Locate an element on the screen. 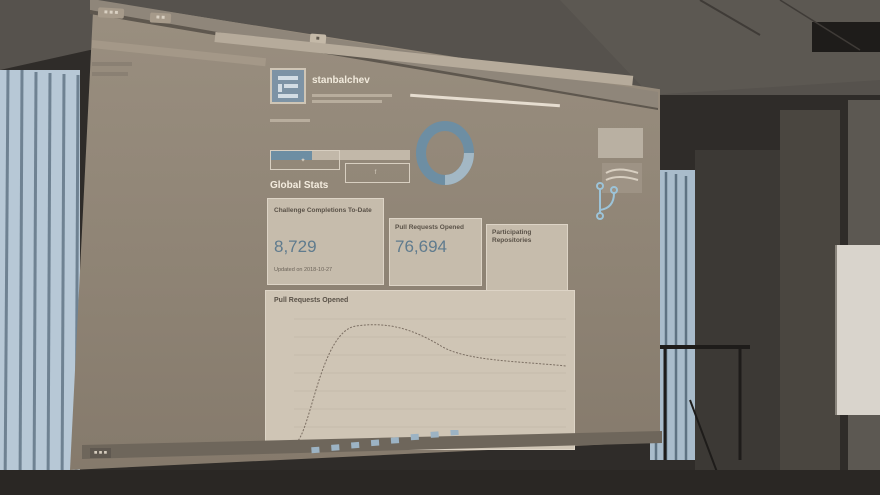  twitter-icon: ✦ is located at coordinates (303, 160).